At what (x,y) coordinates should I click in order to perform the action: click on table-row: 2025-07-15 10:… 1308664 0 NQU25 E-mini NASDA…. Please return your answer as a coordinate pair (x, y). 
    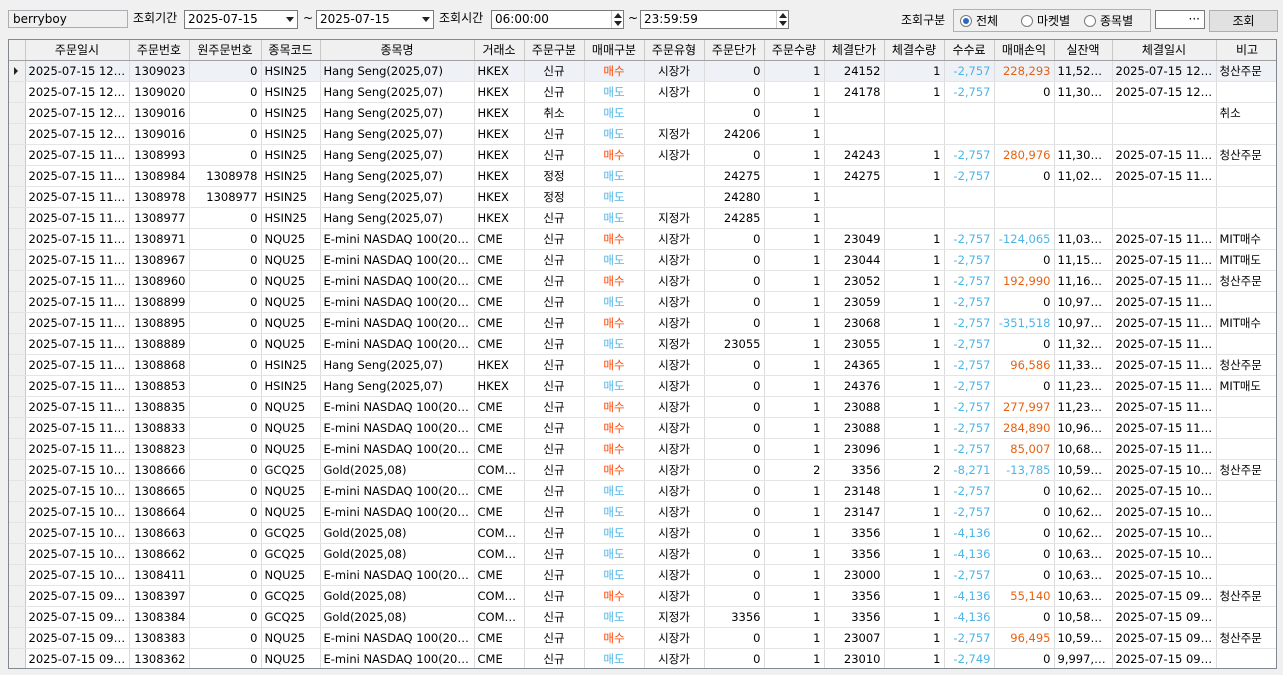
    Looking at the image, I should click on (642, 512).